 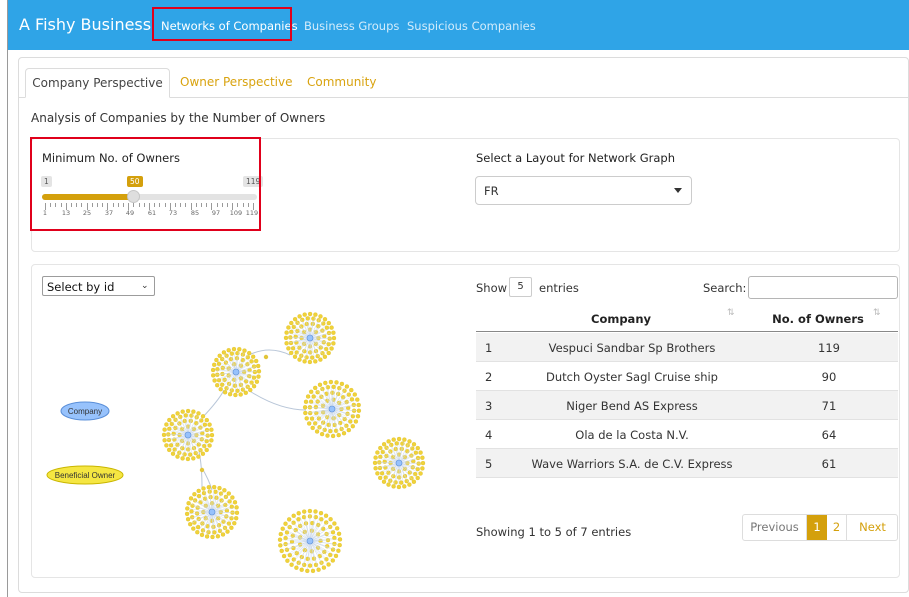 I want to click on table-row: 4 Ola de la Costa N.V. 64, so click(x=687, y=434).